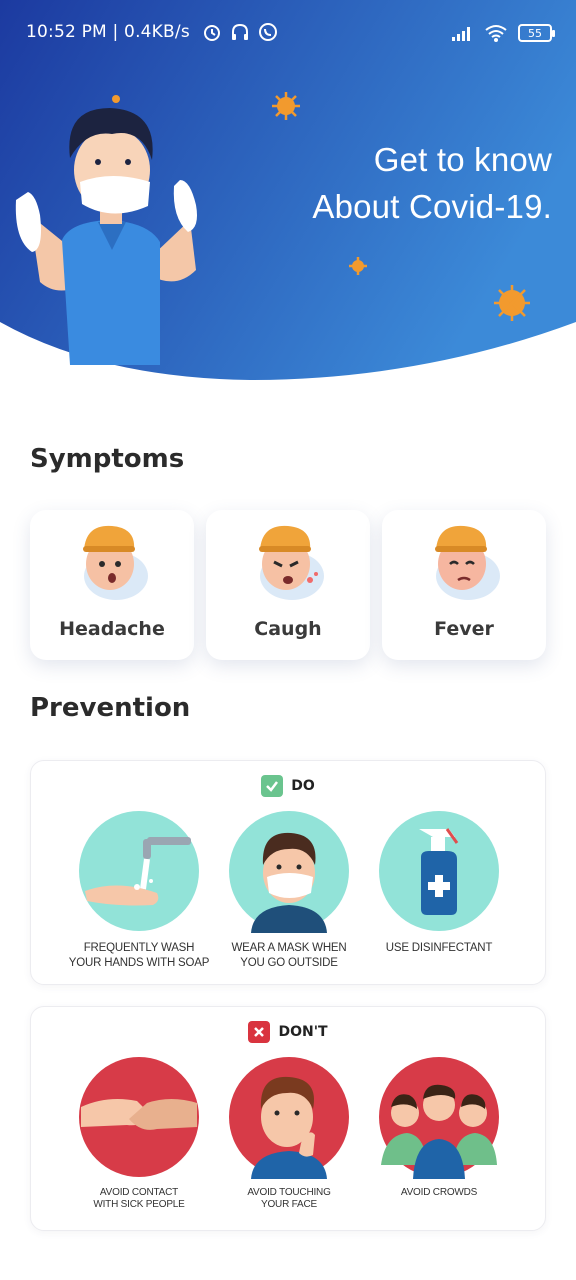  What do you see at coordinates (139, 871) in the screenshot?
I see `hand-wash-icon` at bounding box center [139, 871].